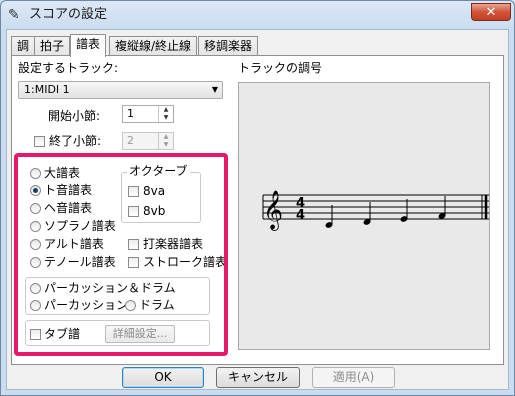 The image size is (515, 396). Describe the element at coordinates (280, 68) in the screenshot. I see `preview-label: トラックの調号` at that location.